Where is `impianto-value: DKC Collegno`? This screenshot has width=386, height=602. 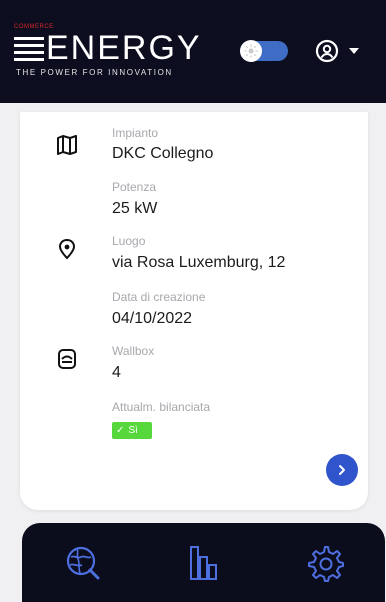 impianto-value: DKC Collegno is located at coordinates (163, 153).